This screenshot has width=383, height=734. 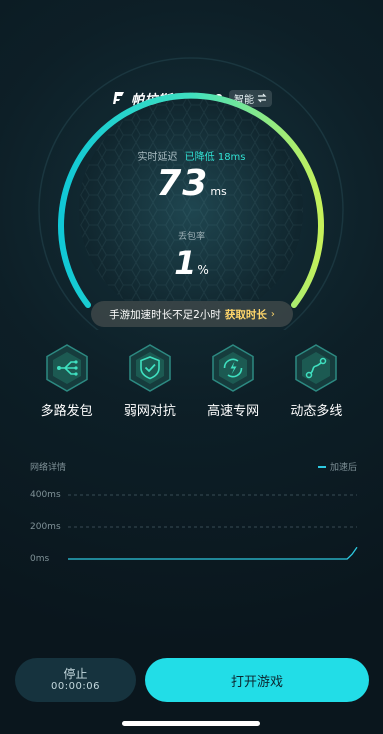 What do you see at coordinates (48, 468) in the screenshot?
I see `network-detail-title: 网络详情` at bounding box center [48, 468].